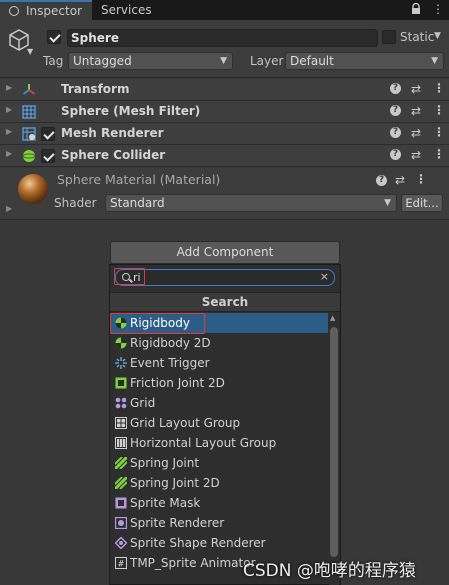  What do you see at coordinates (251, 203) in the screenshot?
I see `shader-dropdown: Standard ▼` at bounding box center [251, 203].